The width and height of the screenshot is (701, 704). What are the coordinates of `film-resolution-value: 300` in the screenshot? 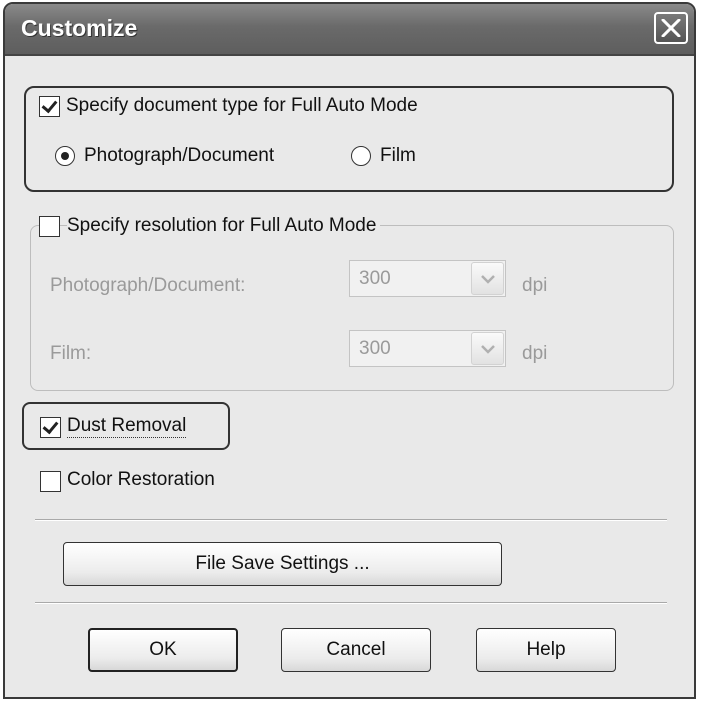 It's located at (375, 348).